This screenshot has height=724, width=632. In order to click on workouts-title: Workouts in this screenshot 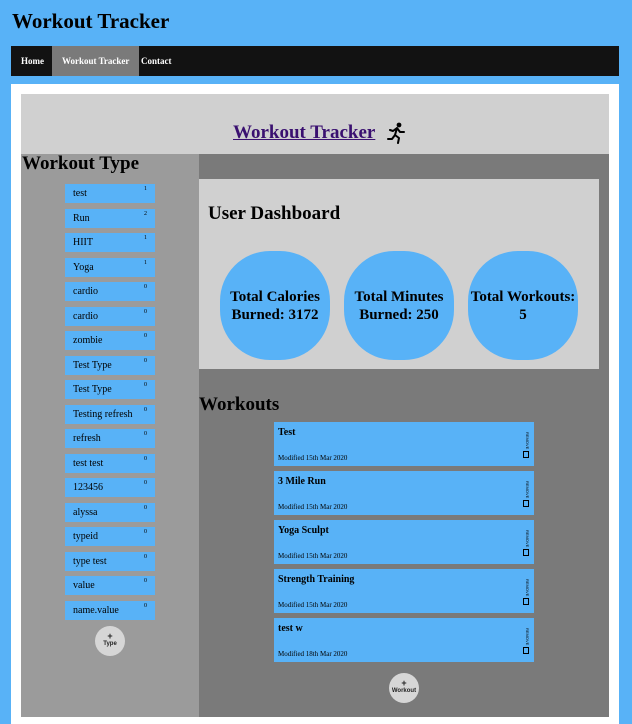, I will do `click(239, 404)`.